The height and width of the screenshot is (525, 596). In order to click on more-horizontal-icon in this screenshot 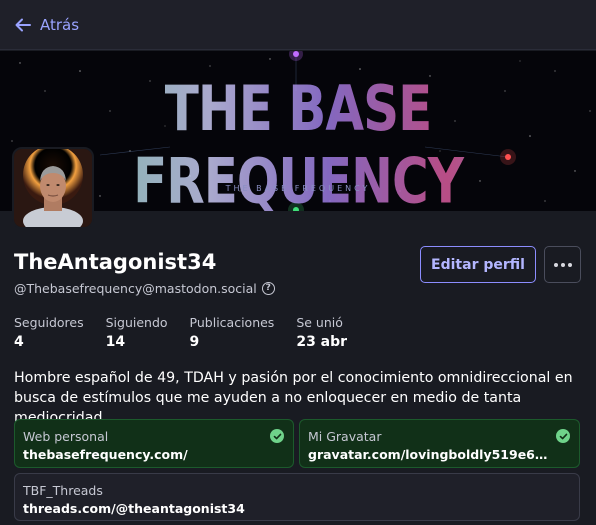, I will do `click(562, 264)`.